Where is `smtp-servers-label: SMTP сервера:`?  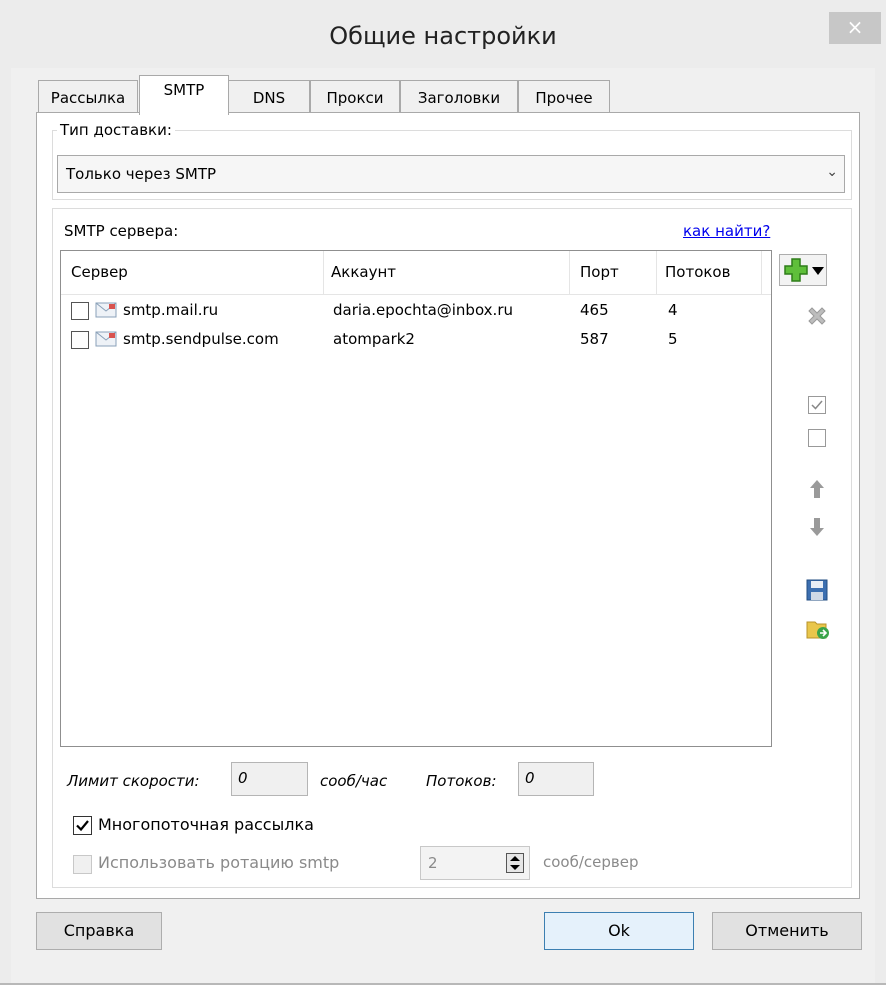 smtp-servers-label: SMTP сервера: is located at coordinates (121, 231).